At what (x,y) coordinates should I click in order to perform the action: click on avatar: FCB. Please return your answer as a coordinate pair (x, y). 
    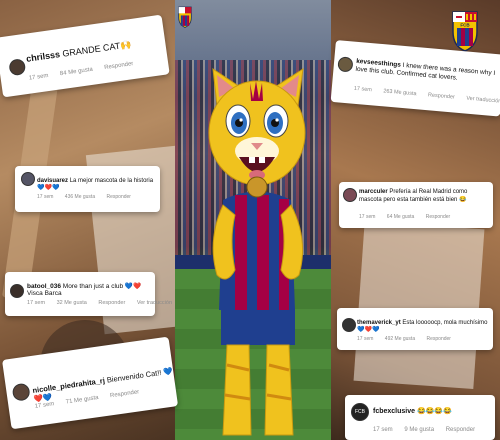
    Looking at the image, I should click on (360, 412).